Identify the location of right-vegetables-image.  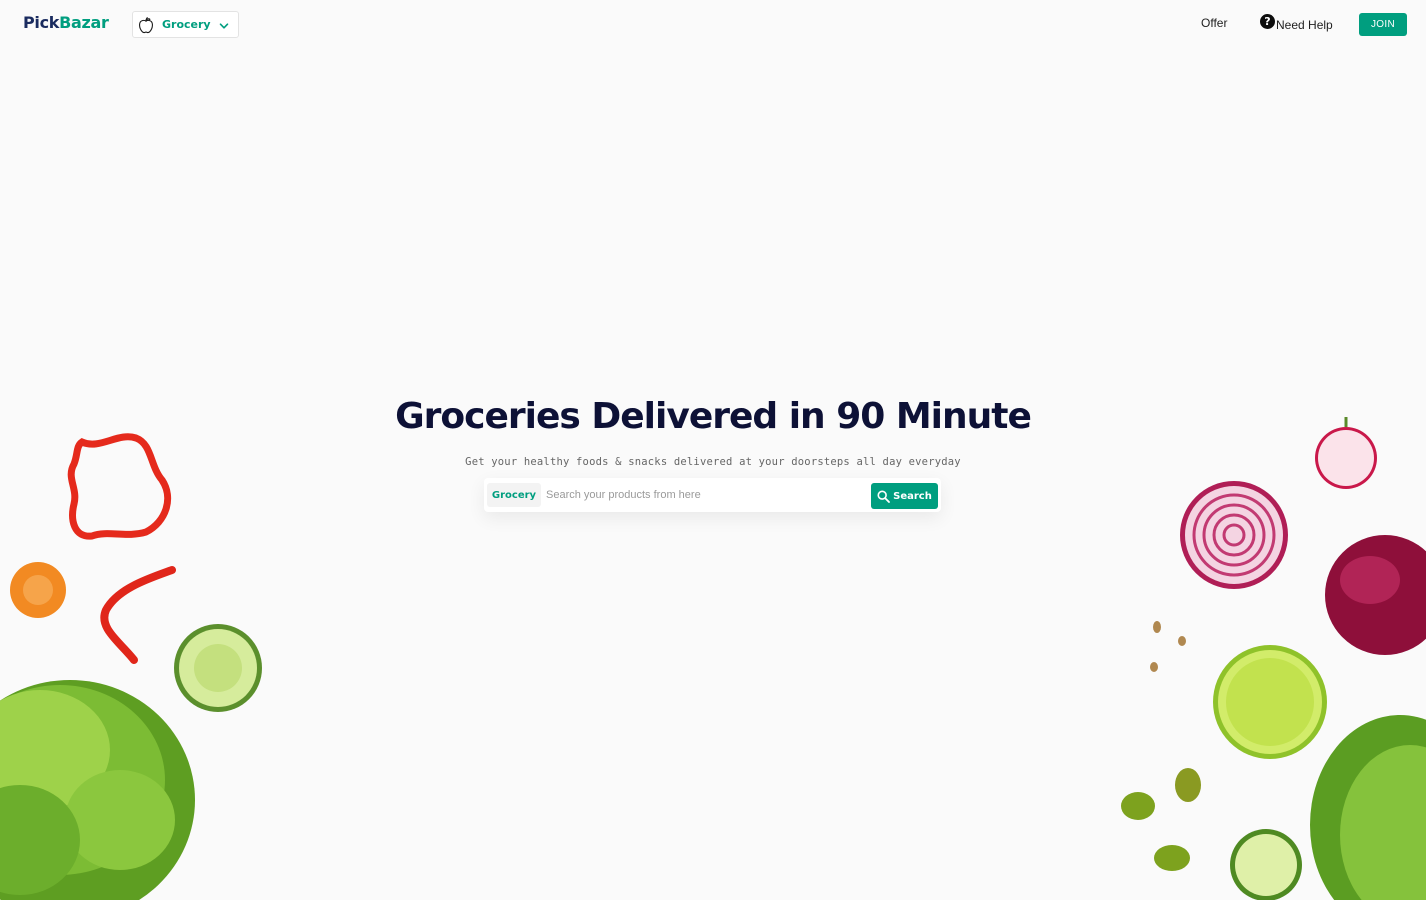
(1273, 658).